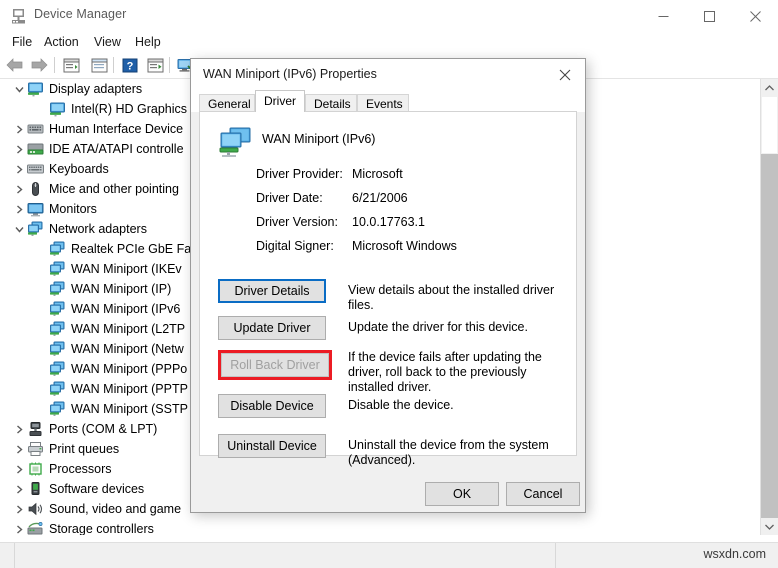 Image resolution: width=778 pixels, height=568 pixels. What do you see at coordinates (289, 198) in the screenshot?
I see `driver-date-label: Driver Date:` at bounding box center [289, 198].